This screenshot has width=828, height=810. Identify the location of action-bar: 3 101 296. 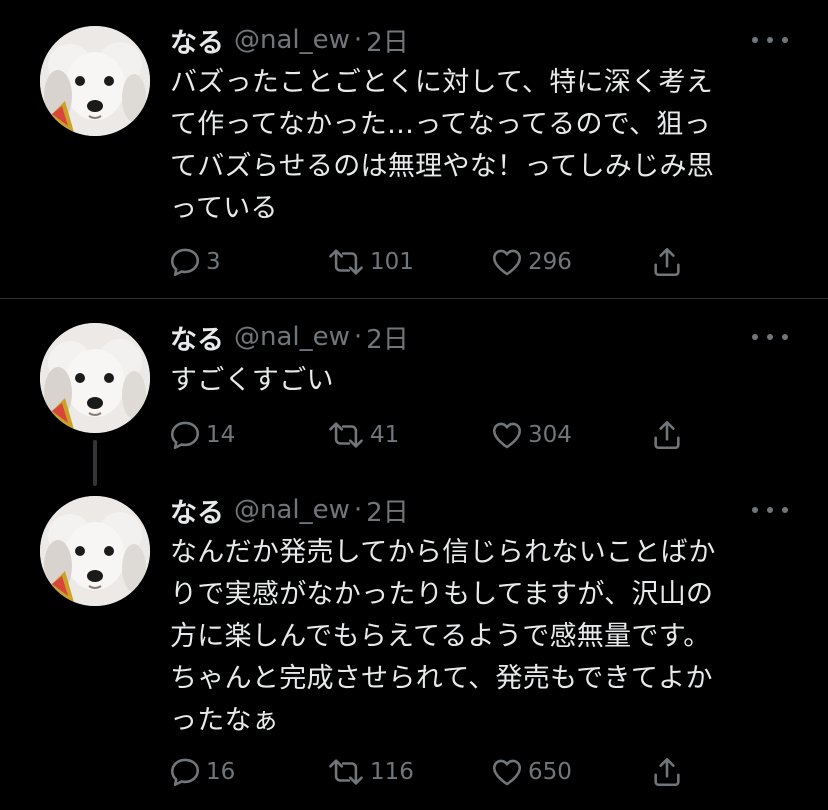
(438, 262).